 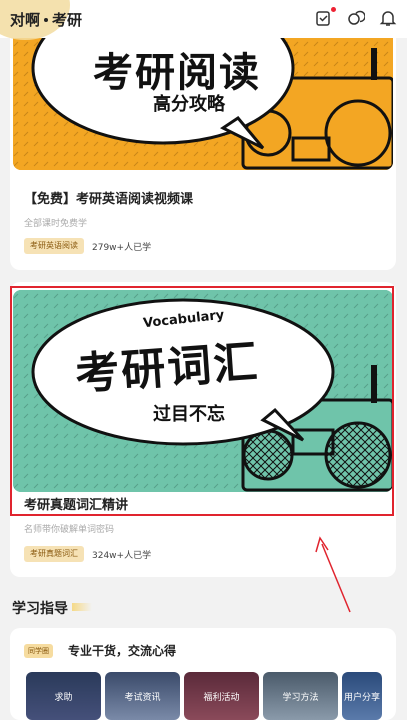 I want to click on top-bar: 对啊 考研, so click(x=203, y=20).